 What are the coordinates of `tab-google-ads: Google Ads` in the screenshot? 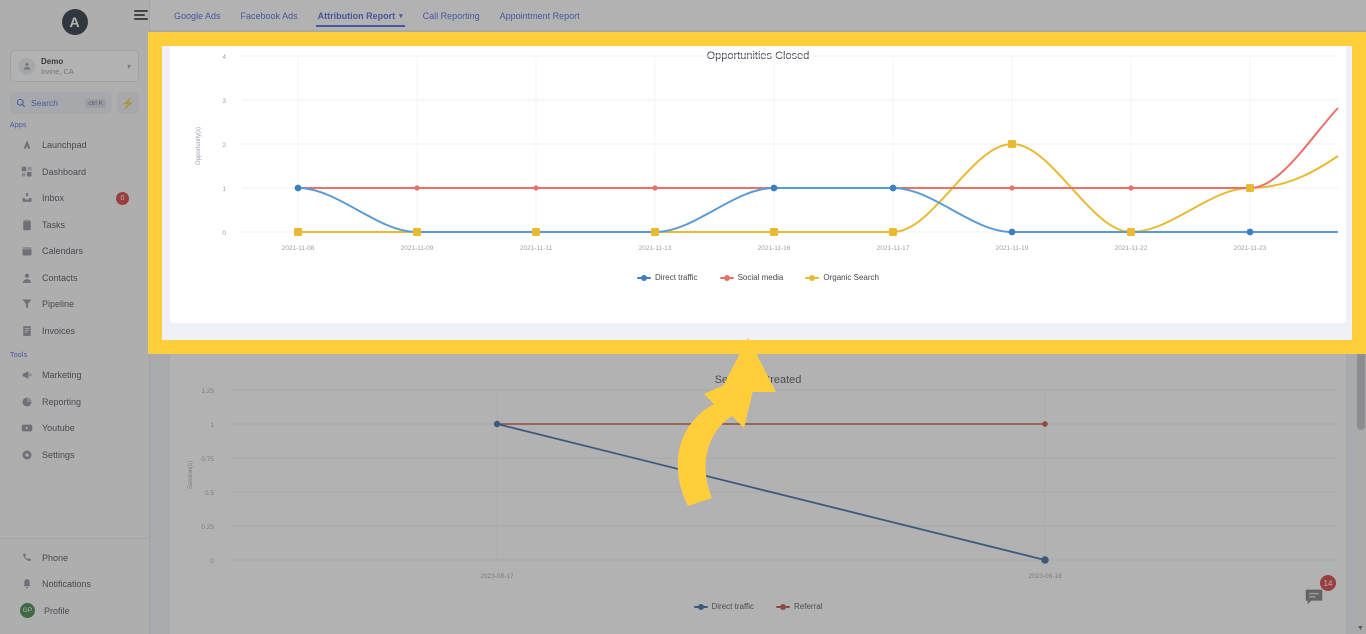 It's located at (197, 15).